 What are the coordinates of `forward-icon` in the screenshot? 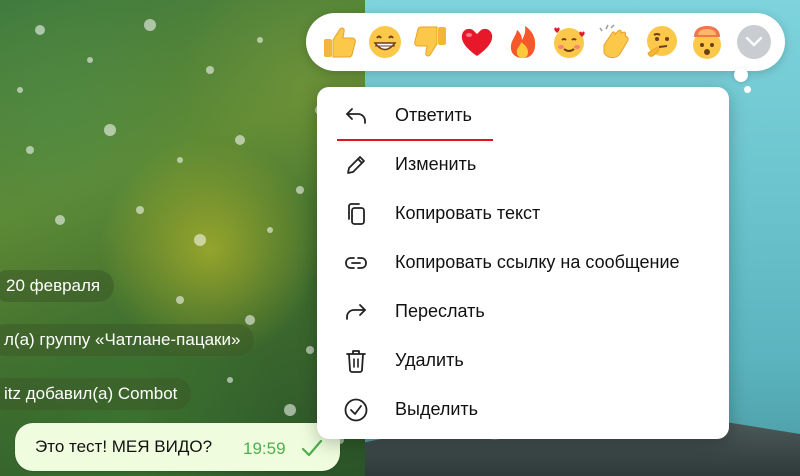 It's located at (356, 312).